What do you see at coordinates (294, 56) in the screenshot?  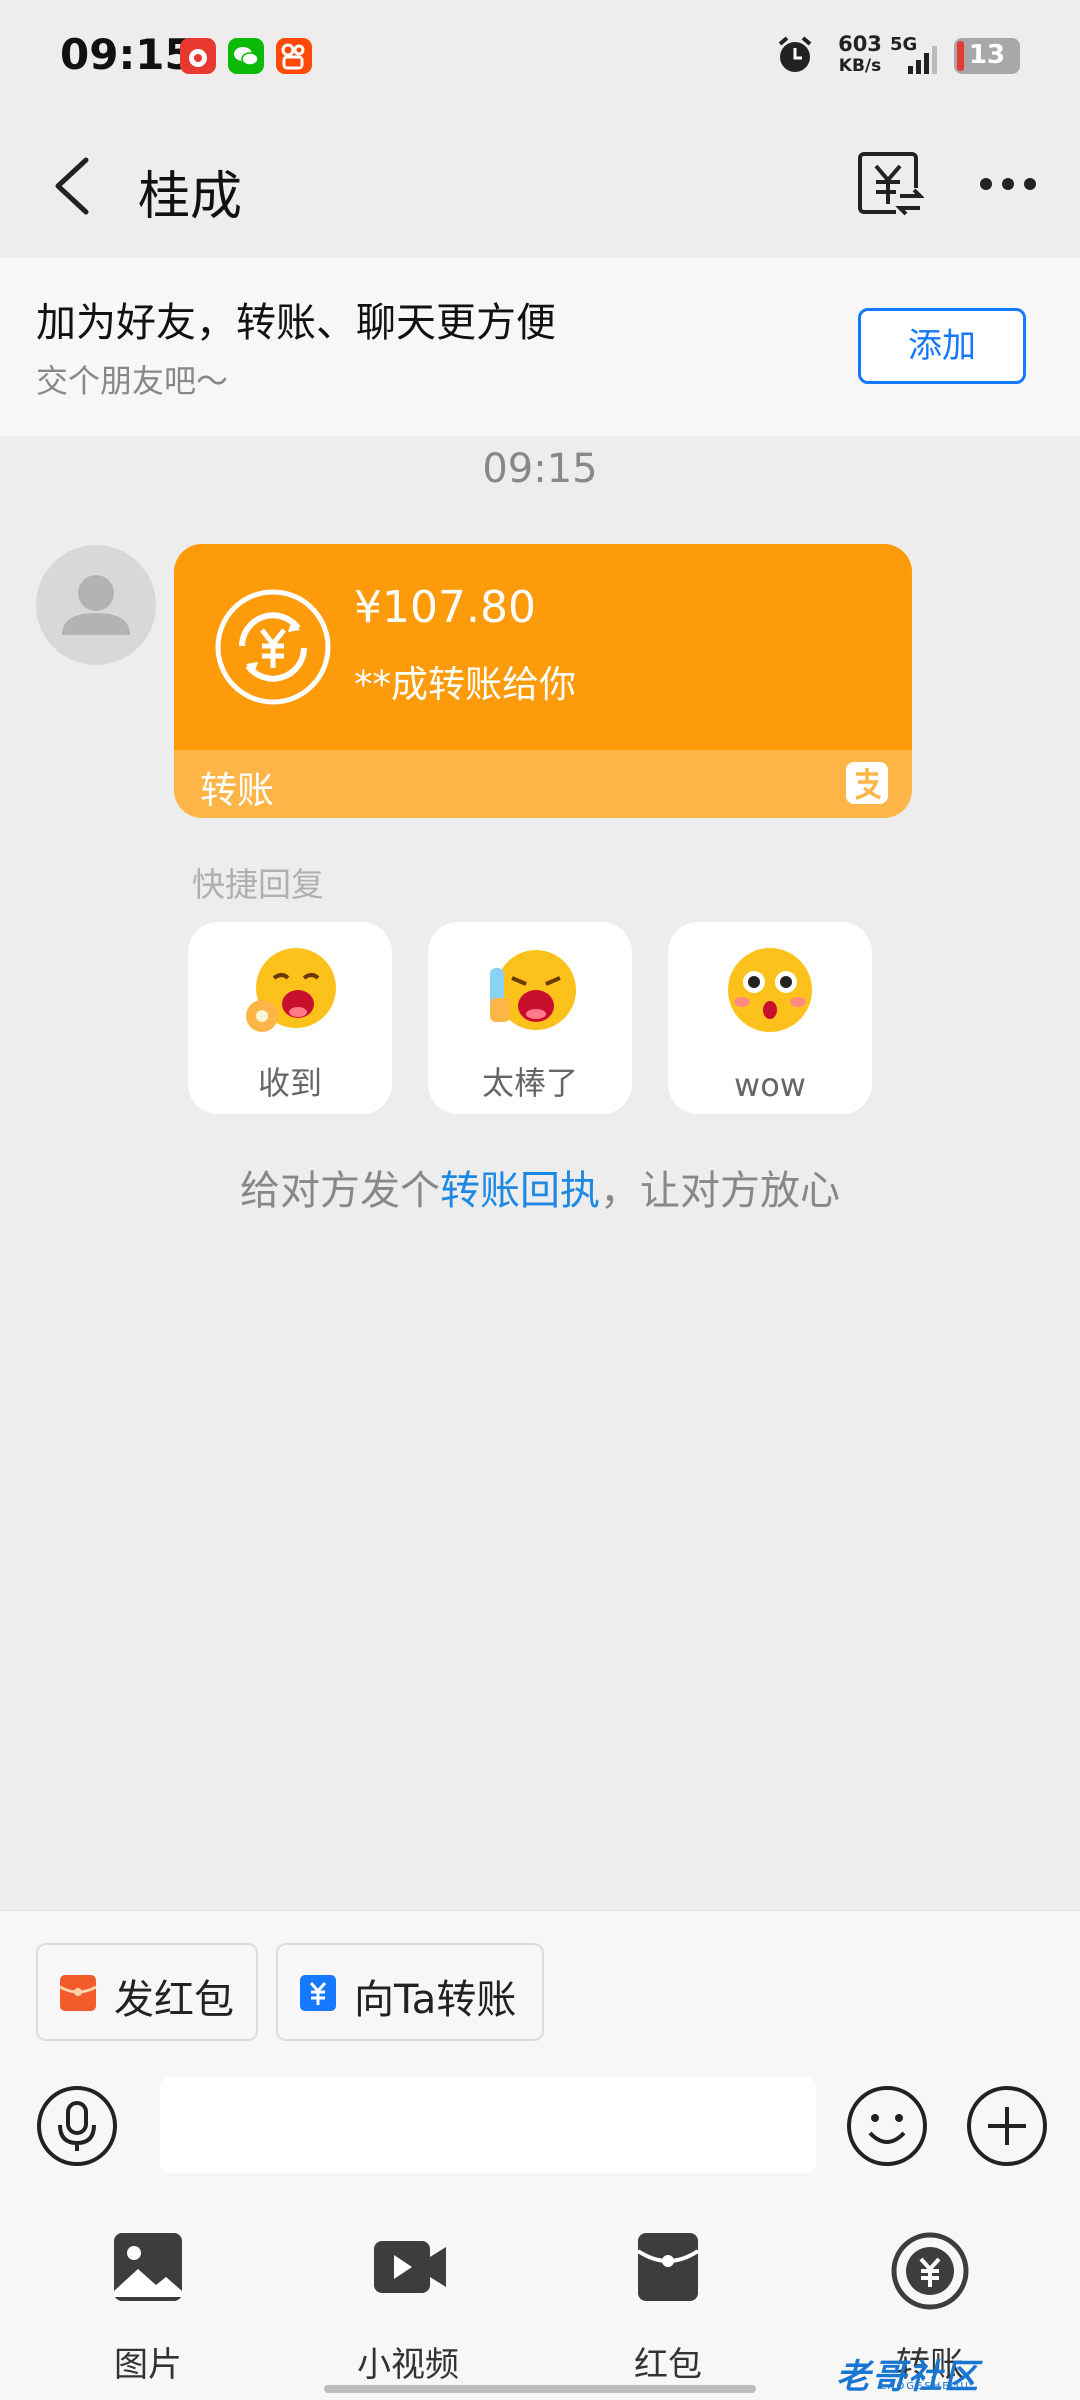 I see `kuaishou-icon` at bounding box center [294, 56].